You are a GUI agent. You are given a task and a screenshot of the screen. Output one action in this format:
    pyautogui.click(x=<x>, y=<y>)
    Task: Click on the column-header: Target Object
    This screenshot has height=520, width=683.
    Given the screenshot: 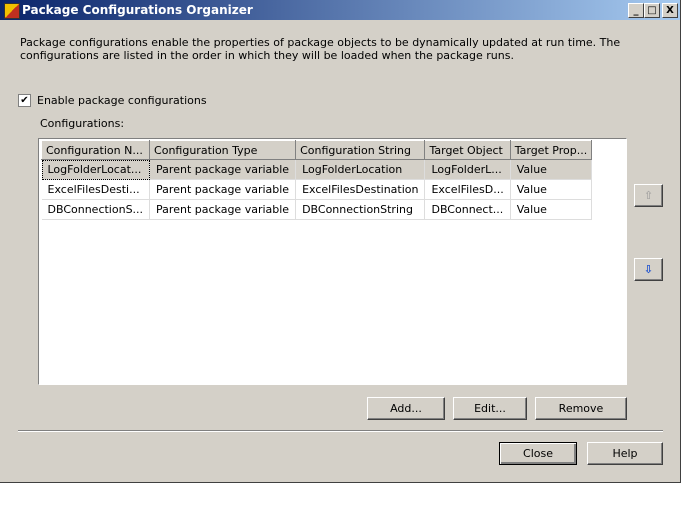 What is the action you would take?
    pyautogui.click(x=467, y=150)
    